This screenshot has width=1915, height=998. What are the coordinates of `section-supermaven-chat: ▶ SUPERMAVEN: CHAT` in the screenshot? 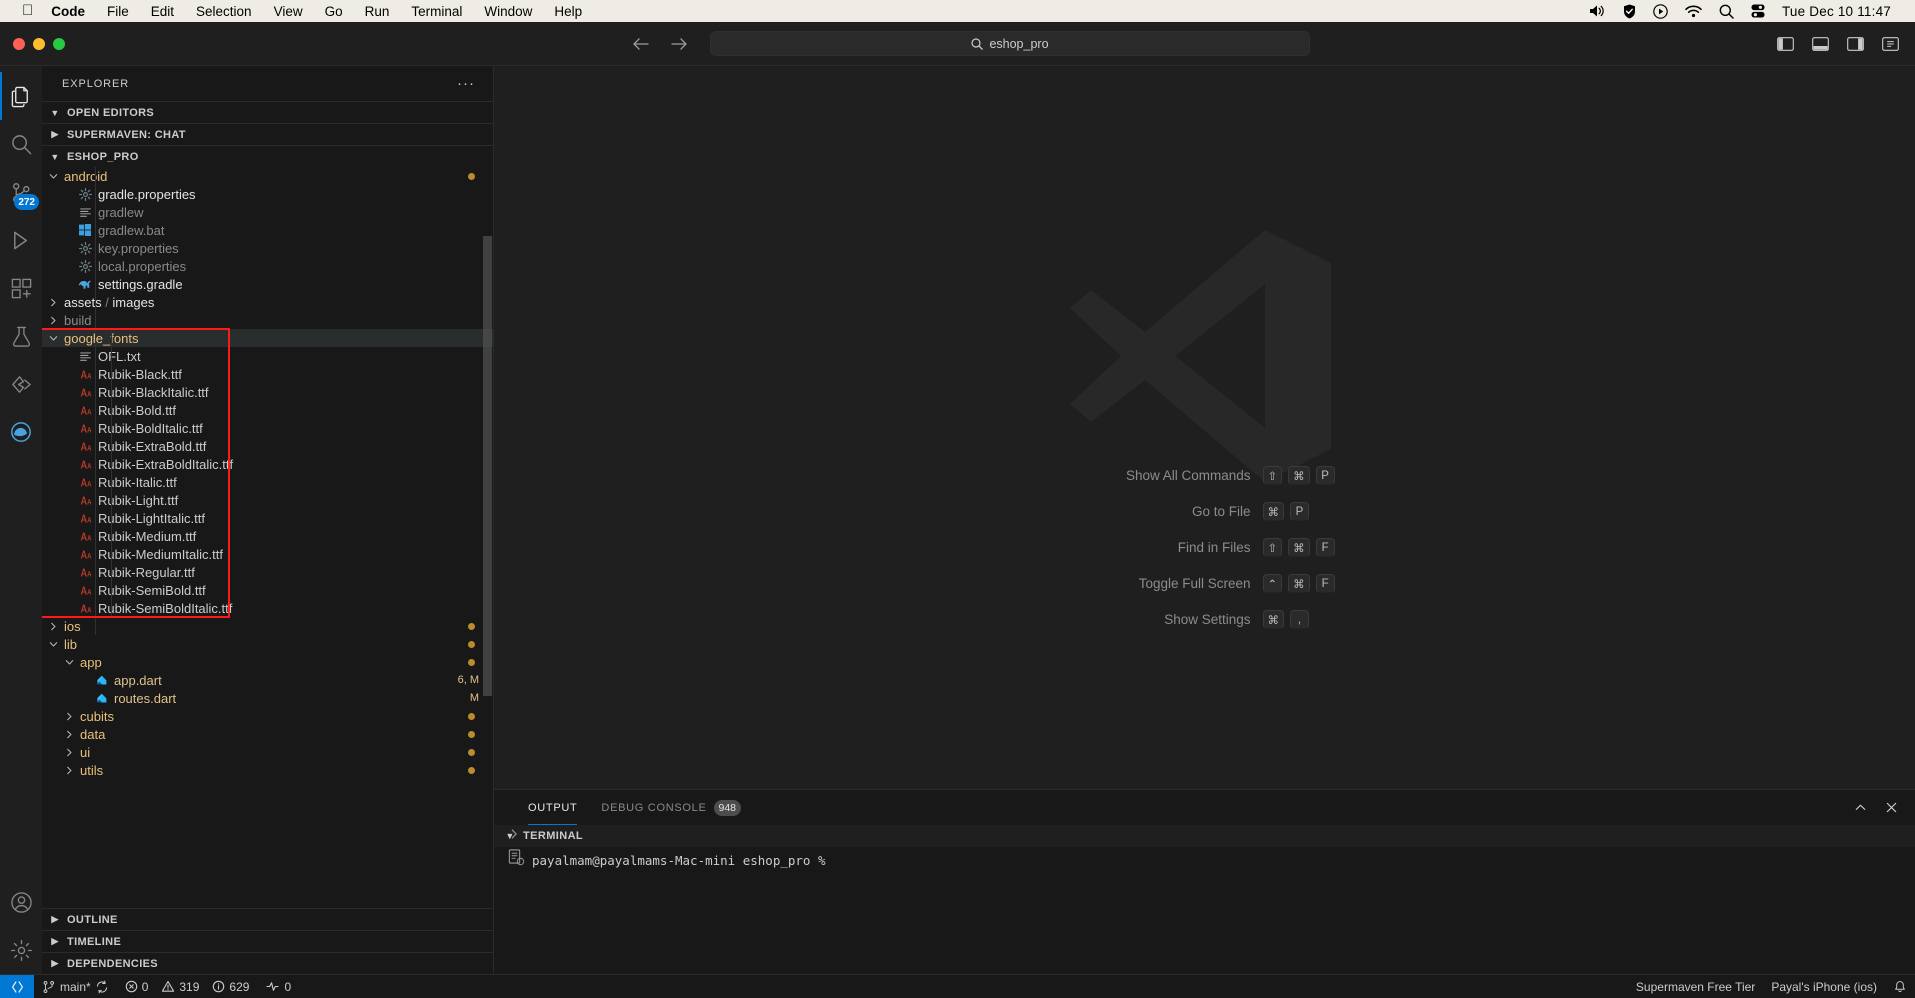 It's located at (267, 134).